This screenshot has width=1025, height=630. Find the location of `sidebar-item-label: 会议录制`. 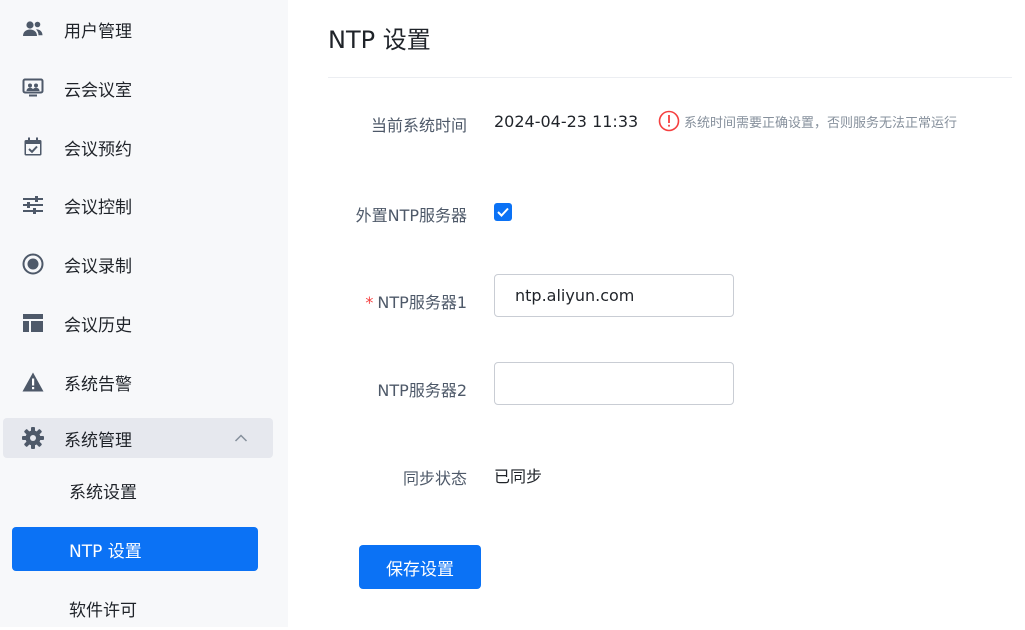

sidebar-item-label: 会议录制 is located at coordinates (98, 266).